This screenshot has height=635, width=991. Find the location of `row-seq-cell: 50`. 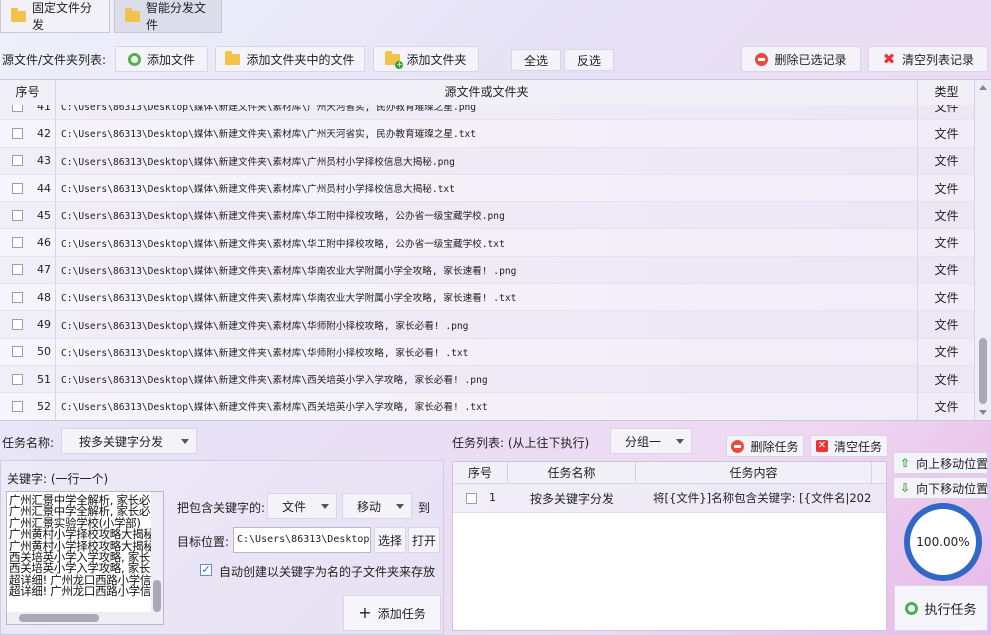

row-seq-cell: 50 is located at coordinates (28, 351).